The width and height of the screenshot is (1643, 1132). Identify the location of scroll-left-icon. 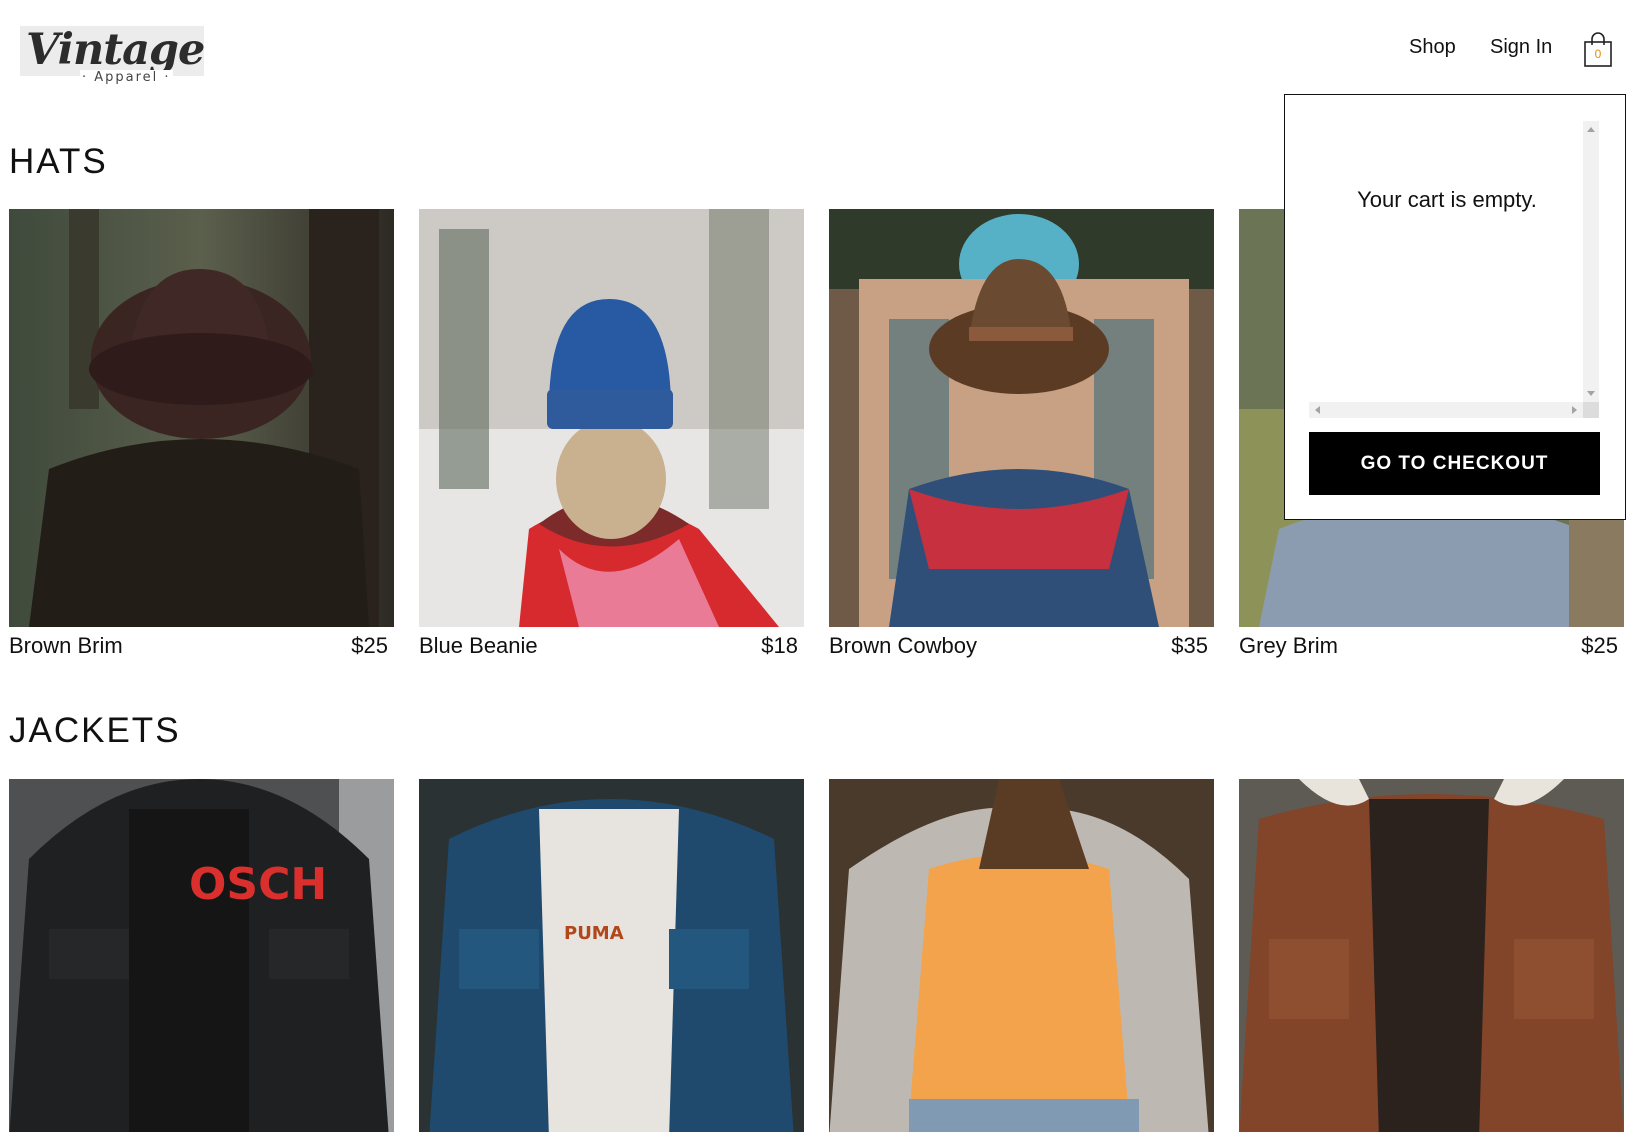
(1317, 410).